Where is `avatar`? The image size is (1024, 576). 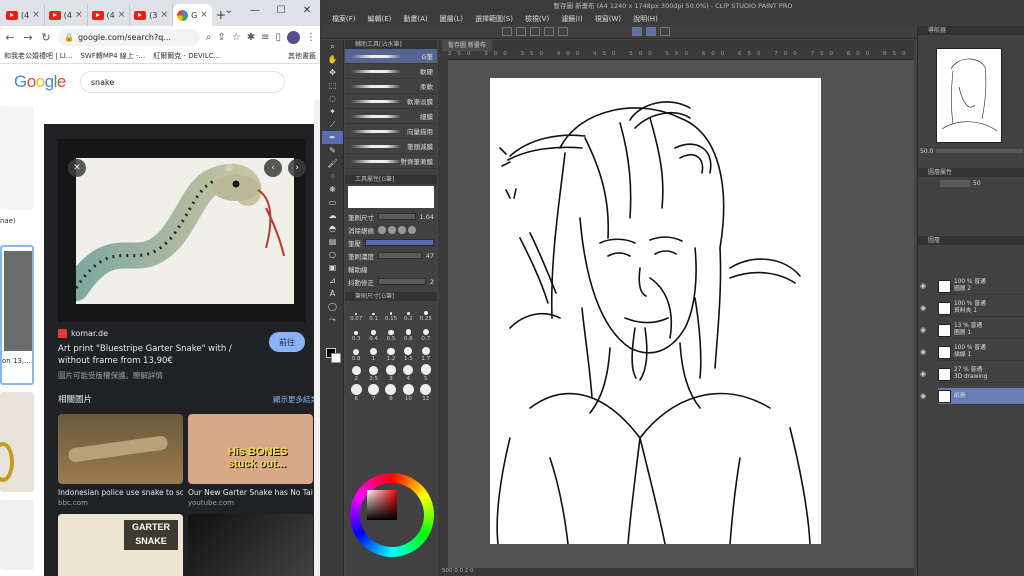 avatar is located at coordinates (293, 37).